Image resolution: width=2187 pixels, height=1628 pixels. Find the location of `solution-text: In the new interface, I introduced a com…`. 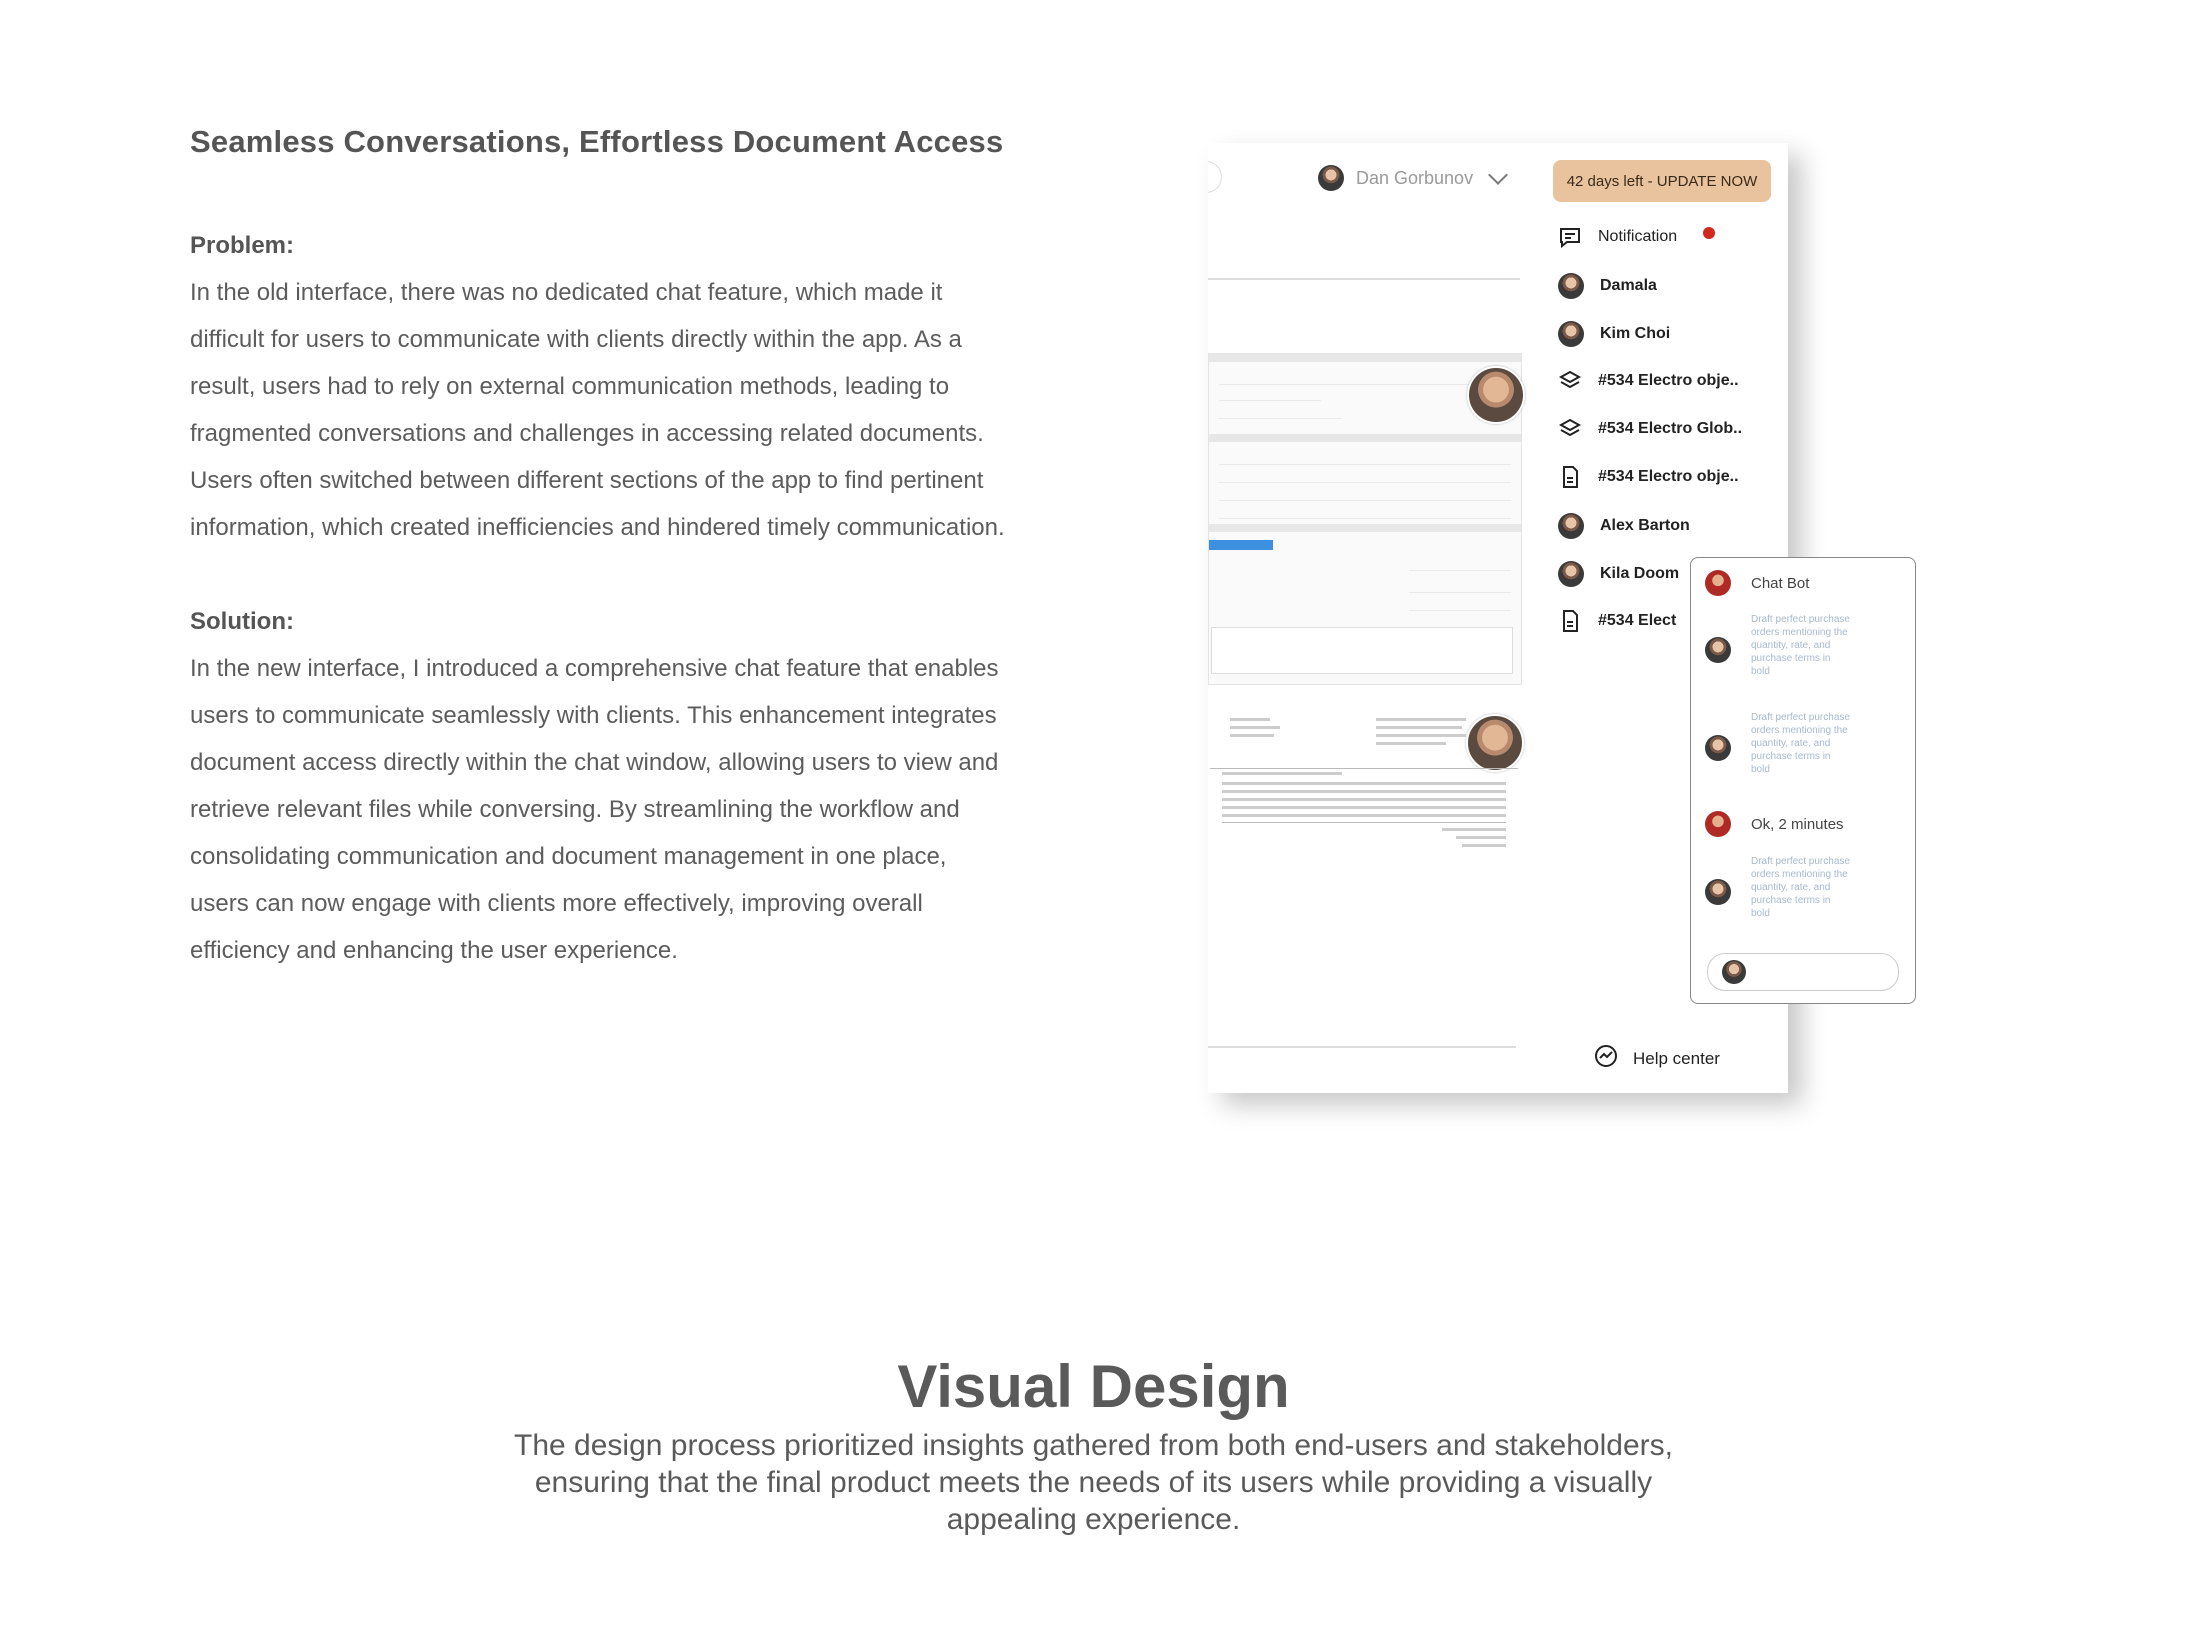

solution-text: In the new interface, I introduced a com… is located at coordinates (594, 809).